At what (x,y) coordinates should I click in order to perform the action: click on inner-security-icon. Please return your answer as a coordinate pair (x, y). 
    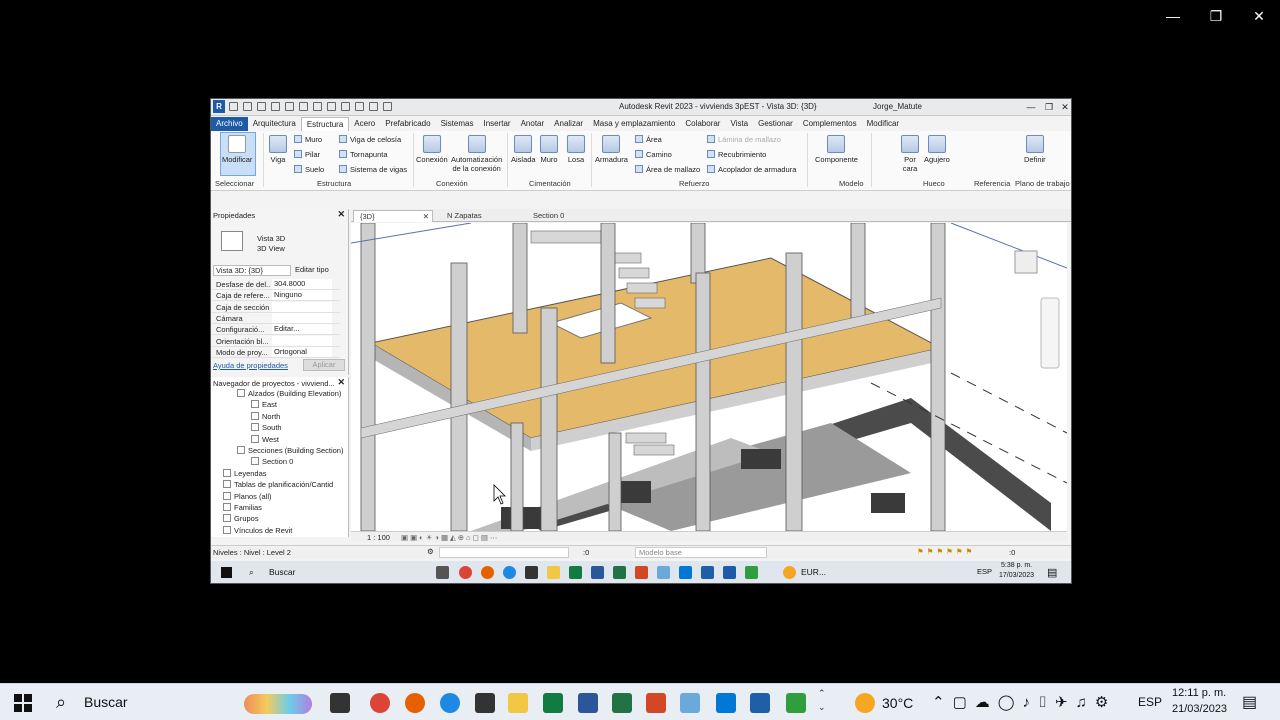
    Looking at the image, I should click on (531, 572).